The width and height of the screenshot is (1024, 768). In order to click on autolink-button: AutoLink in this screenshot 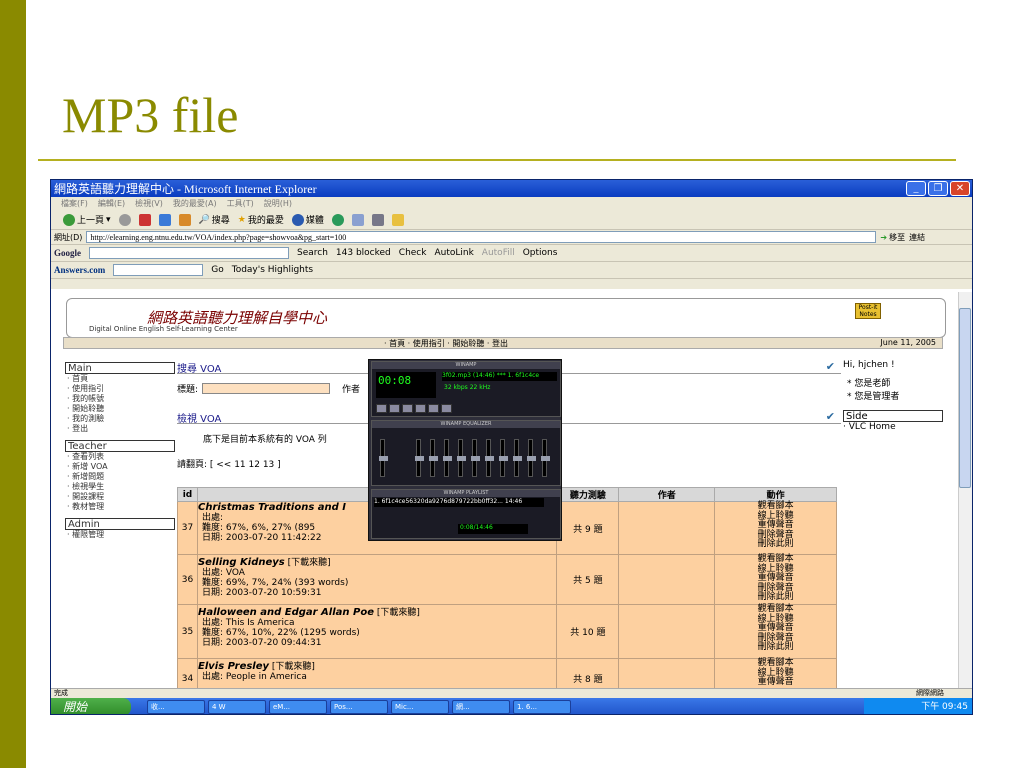, I will do `click(453, 253)`.